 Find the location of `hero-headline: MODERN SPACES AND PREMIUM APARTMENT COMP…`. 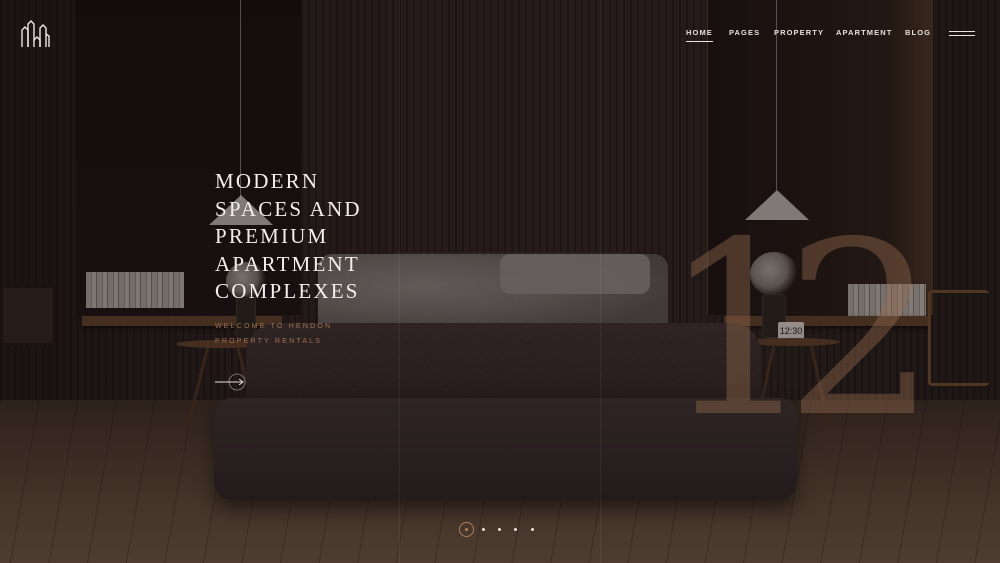

hero-headline: MODERN SPACES AND PREMIUM APARTMENT COMP… is located at coordinates (335, 237).